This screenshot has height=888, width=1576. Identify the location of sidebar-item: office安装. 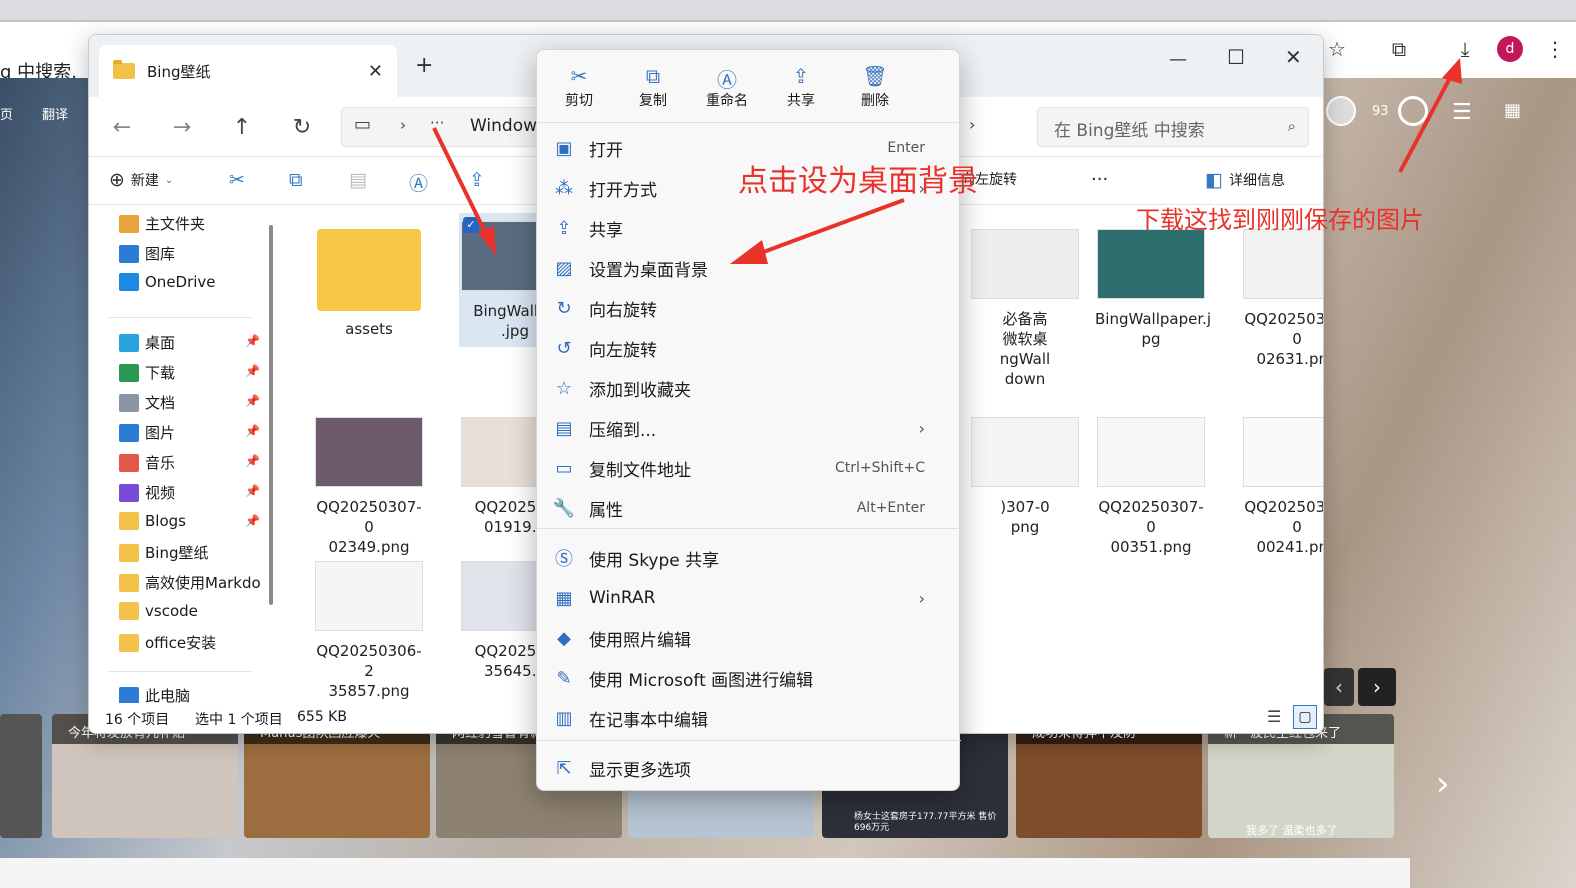
(167, 642).